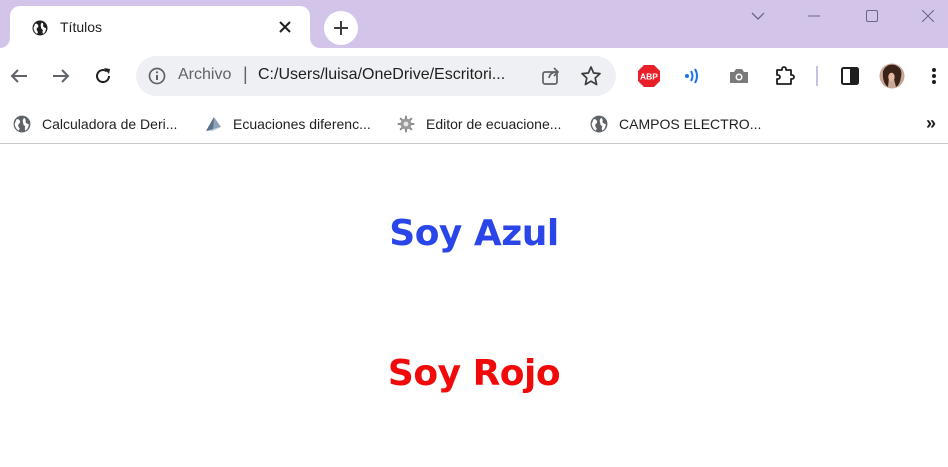 The image size is (948, 467). Describe the element at coordinates (817, 76) in the screenshot. I see `toolbar-divider` at that location.